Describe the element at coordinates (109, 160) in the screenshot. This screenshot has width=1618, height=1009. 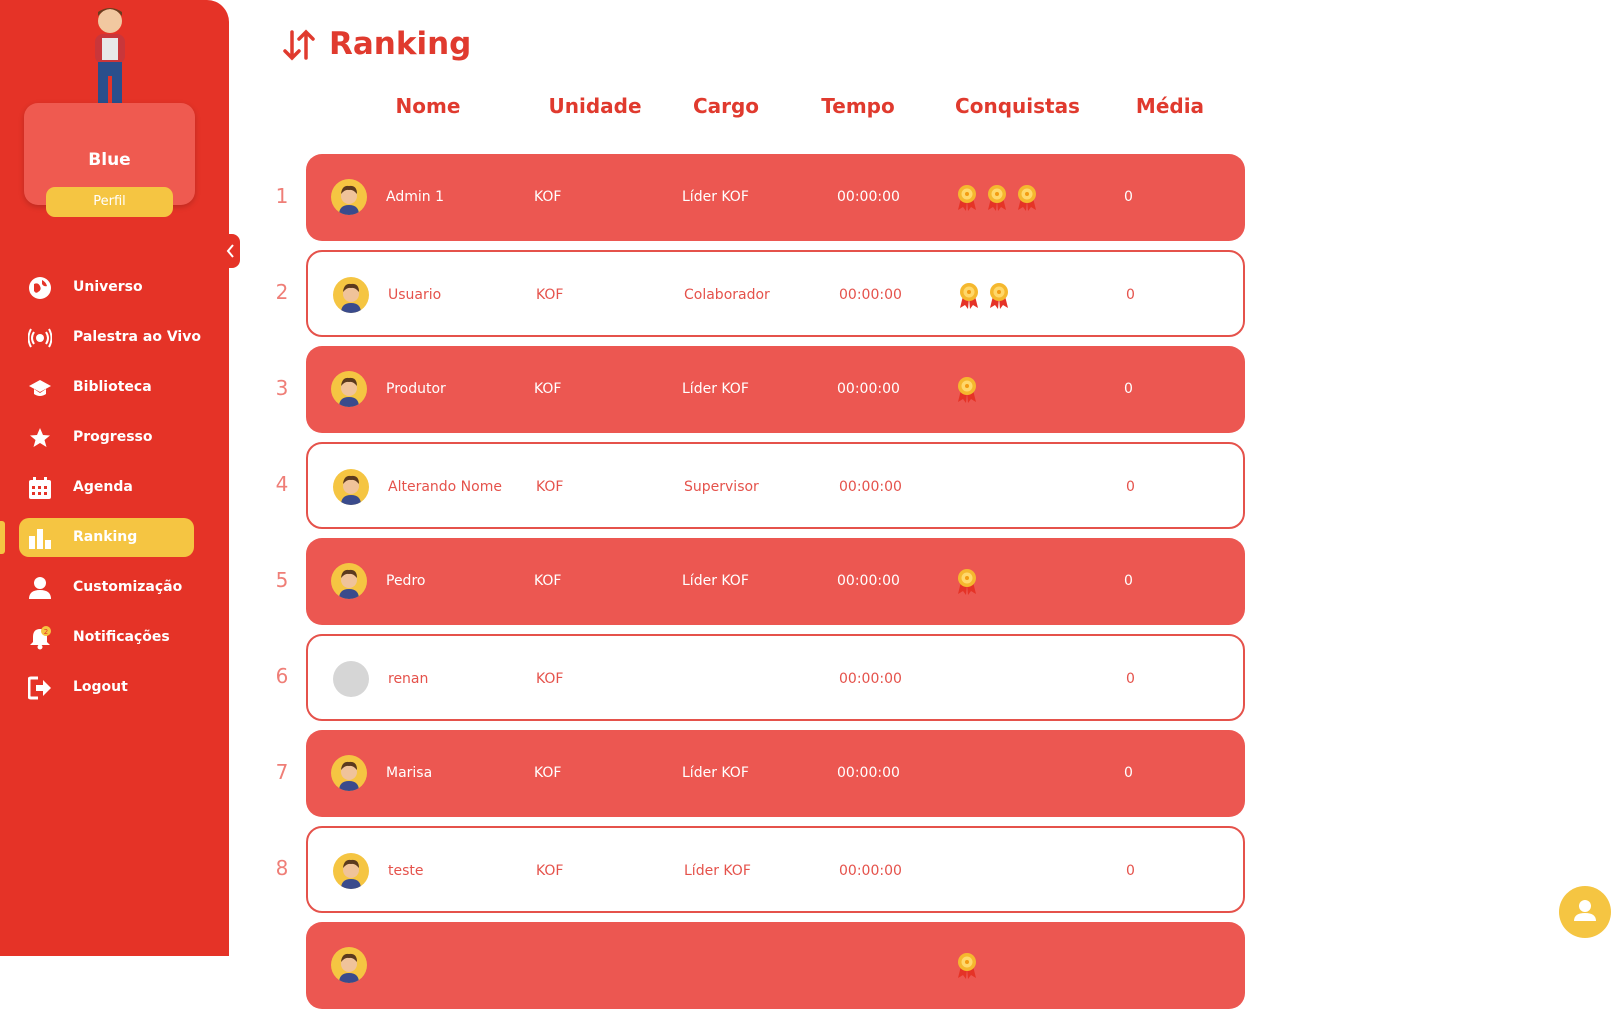
I see `profile-name: Blue` at that location.